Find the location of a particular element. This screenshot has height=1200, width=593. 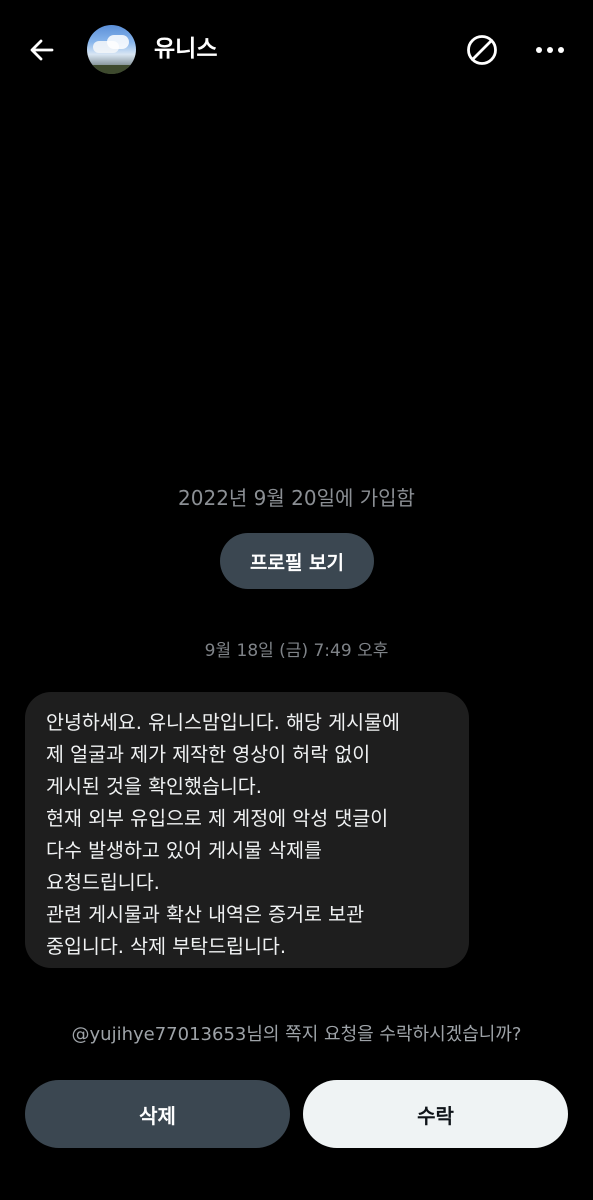

arrow-left-icon is located at coordinates (42, 50).